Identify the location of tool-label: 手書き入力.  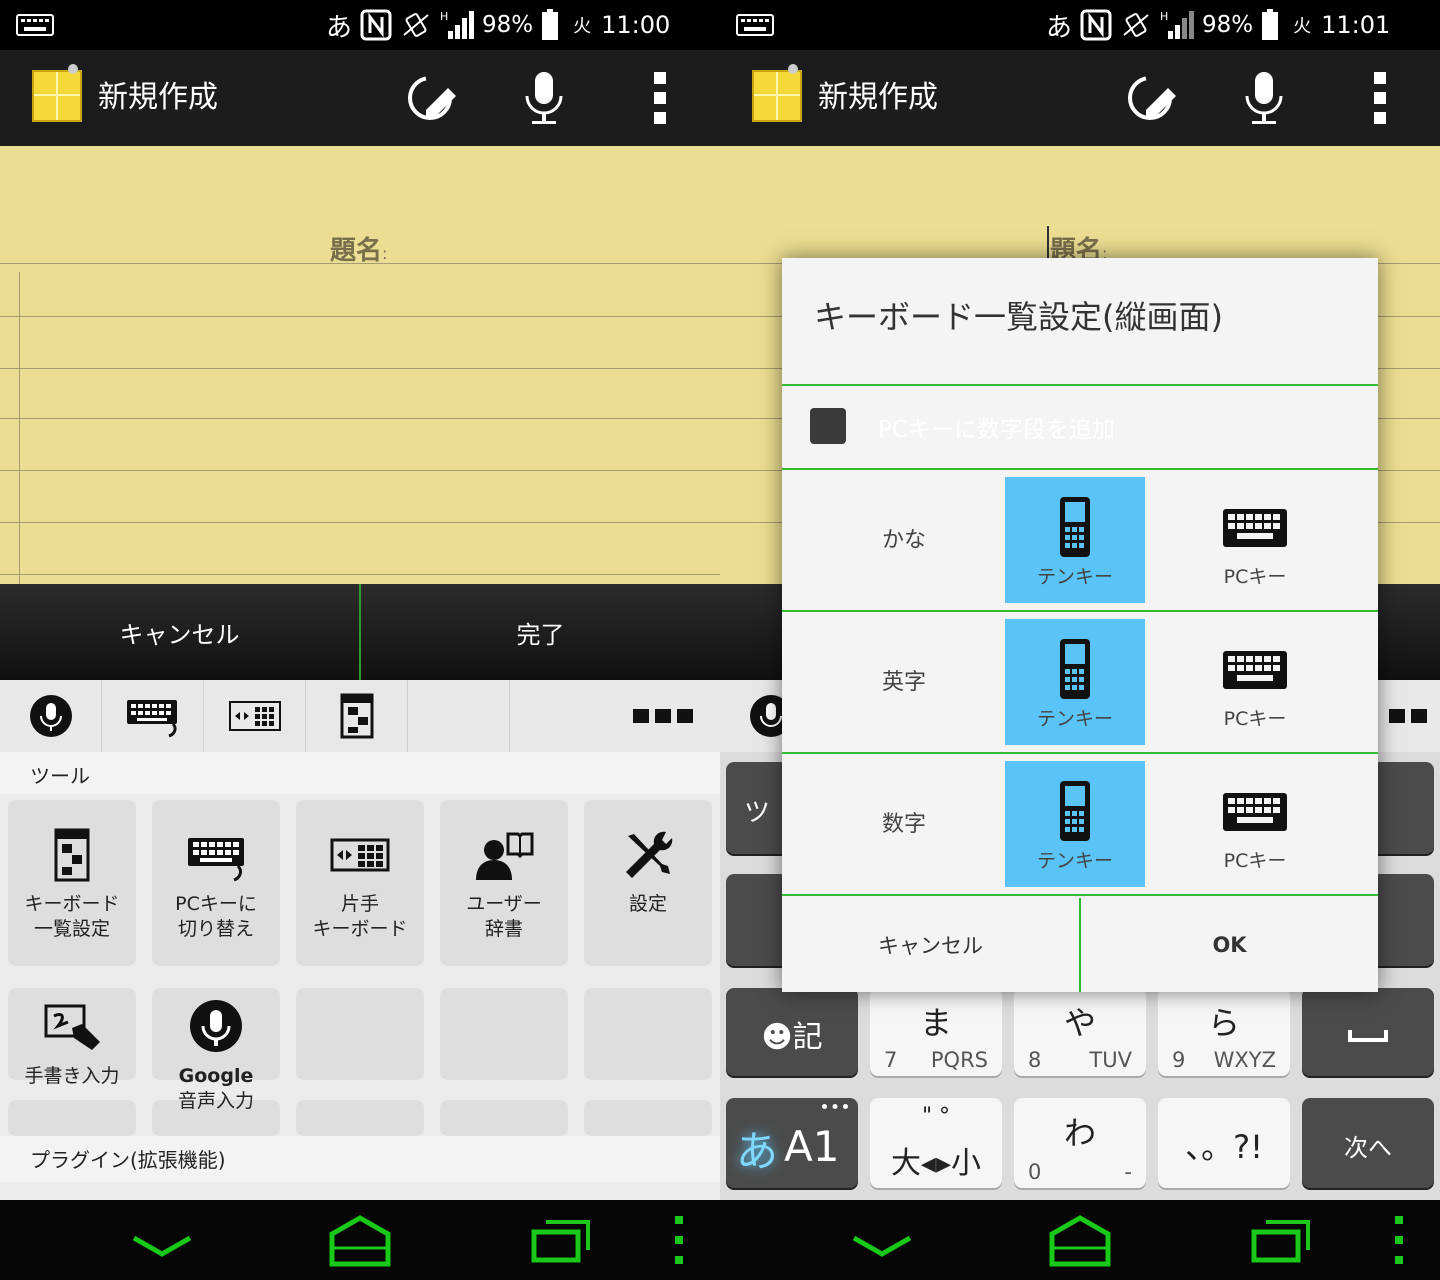
(72, 1076).